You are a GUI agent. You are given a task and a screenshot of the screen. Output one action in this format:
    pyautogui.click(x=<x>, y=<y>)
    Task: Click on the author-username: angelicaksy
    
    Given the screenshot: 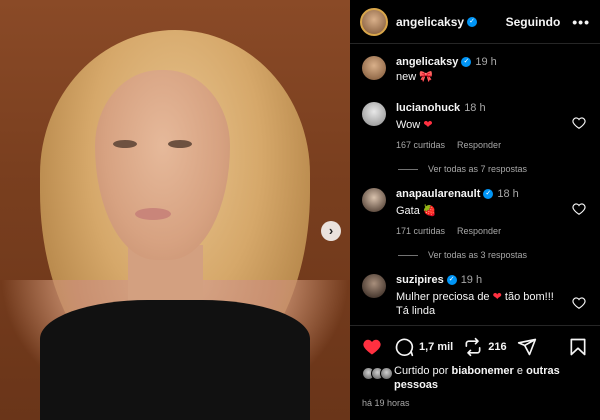 What is the action you would take?
    pyautogui.click(x=430, y=22)
    